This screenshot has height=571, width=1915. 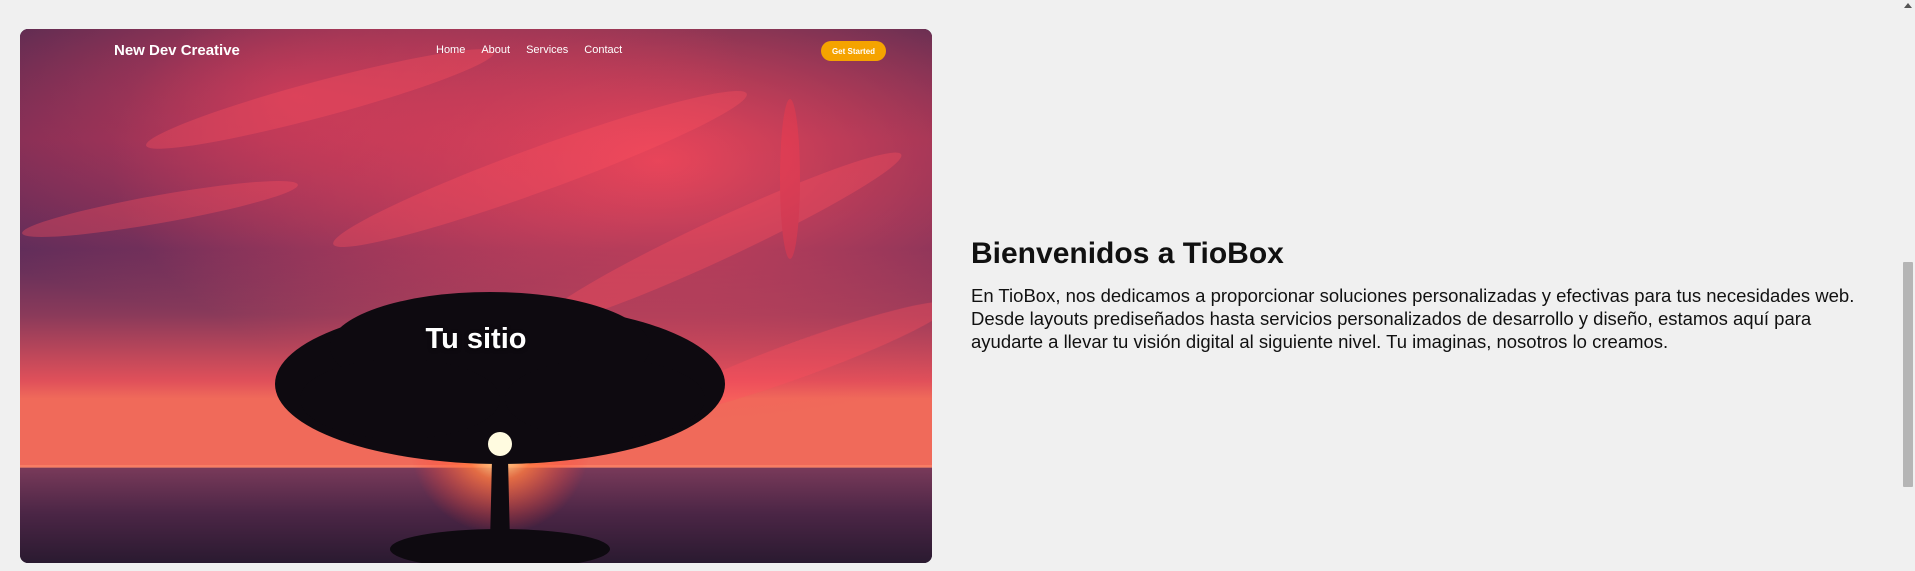 What do you see at coordinates (177, 50) in the screenshot?
I see `brand-logo: New Dev Creative` at bounding box center [177, 50].